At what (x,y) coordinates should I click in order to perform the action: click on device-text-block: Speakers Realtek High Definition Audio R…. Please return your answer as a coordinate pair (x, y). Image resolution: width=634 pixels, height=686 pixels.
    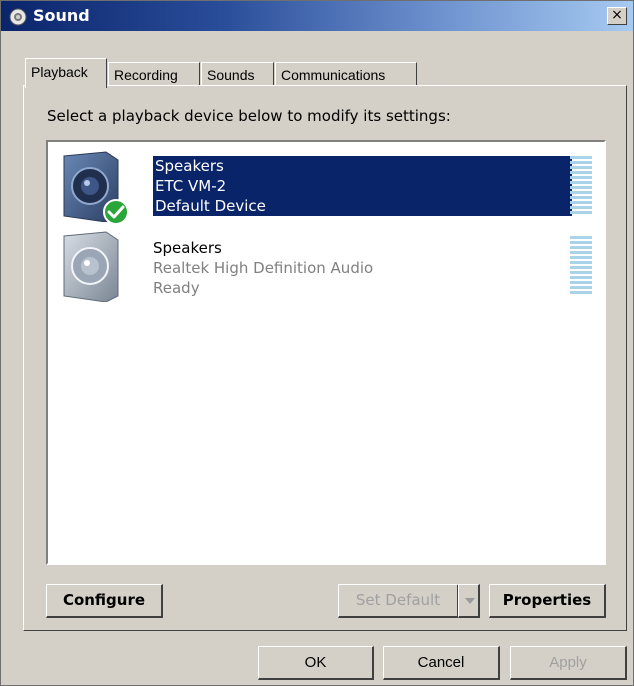
    Looking at the image, I should click on (263, 268).